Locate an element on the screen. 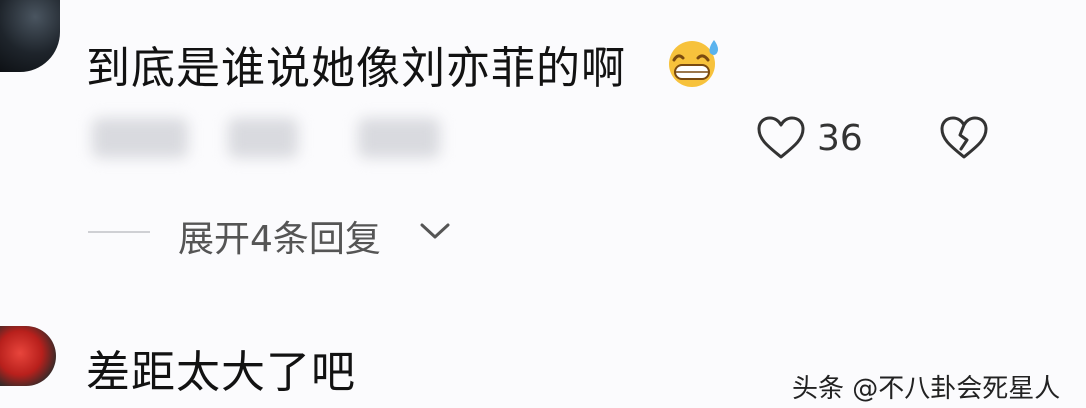 The width and height of the screenshot is (1086, 408). blurred-location is located at coordinates (263, 138).